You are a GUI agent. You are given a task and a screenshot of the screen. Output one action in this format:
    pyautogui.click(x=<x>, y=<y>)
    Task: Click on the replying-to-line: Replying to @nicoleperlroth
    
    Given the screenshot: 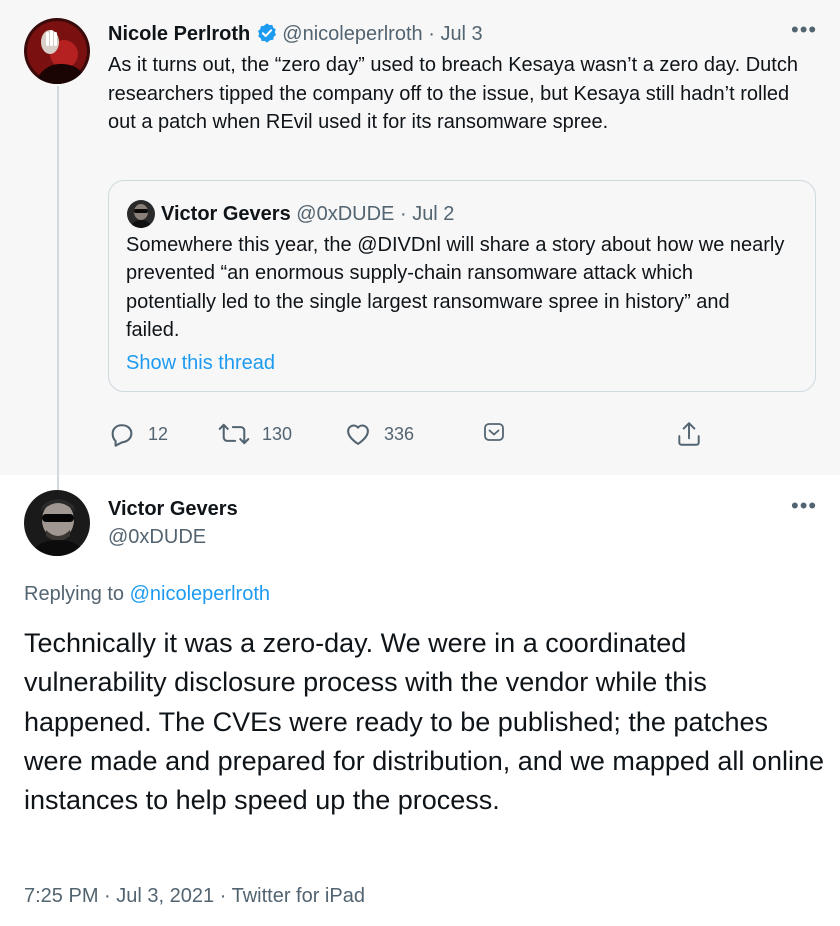 What is the action you would take?
    pyautogui.click(x=147, y=594)
    